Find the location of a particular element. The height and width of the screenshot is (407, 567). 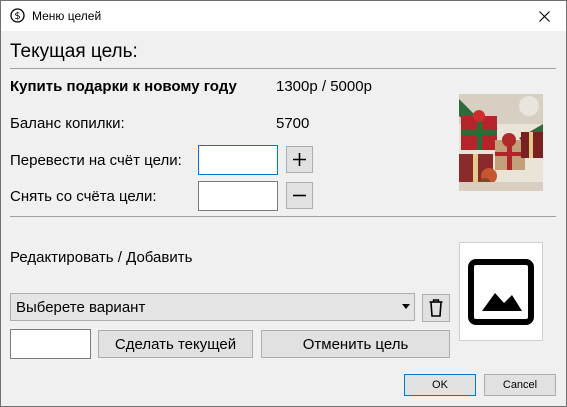

transfer-label: Перевести на счёт цели: is located at coordinates (96, 160).